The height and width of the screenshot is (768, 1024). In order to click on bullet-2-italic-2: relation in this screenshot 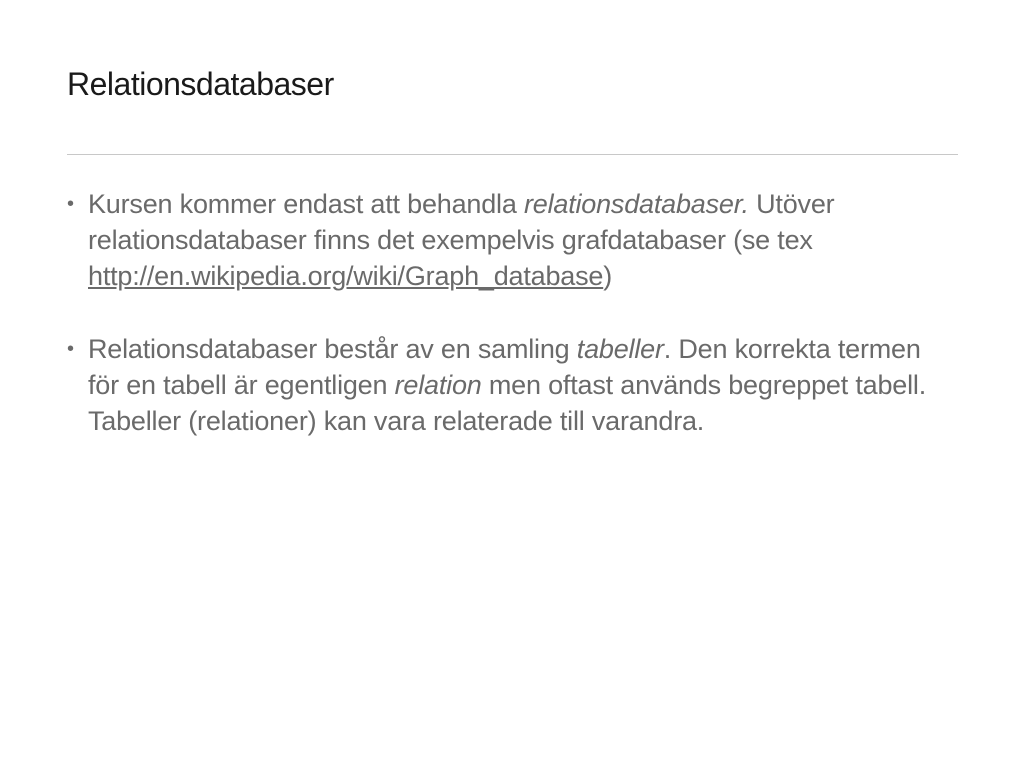, I will do `click(438, 385)`.